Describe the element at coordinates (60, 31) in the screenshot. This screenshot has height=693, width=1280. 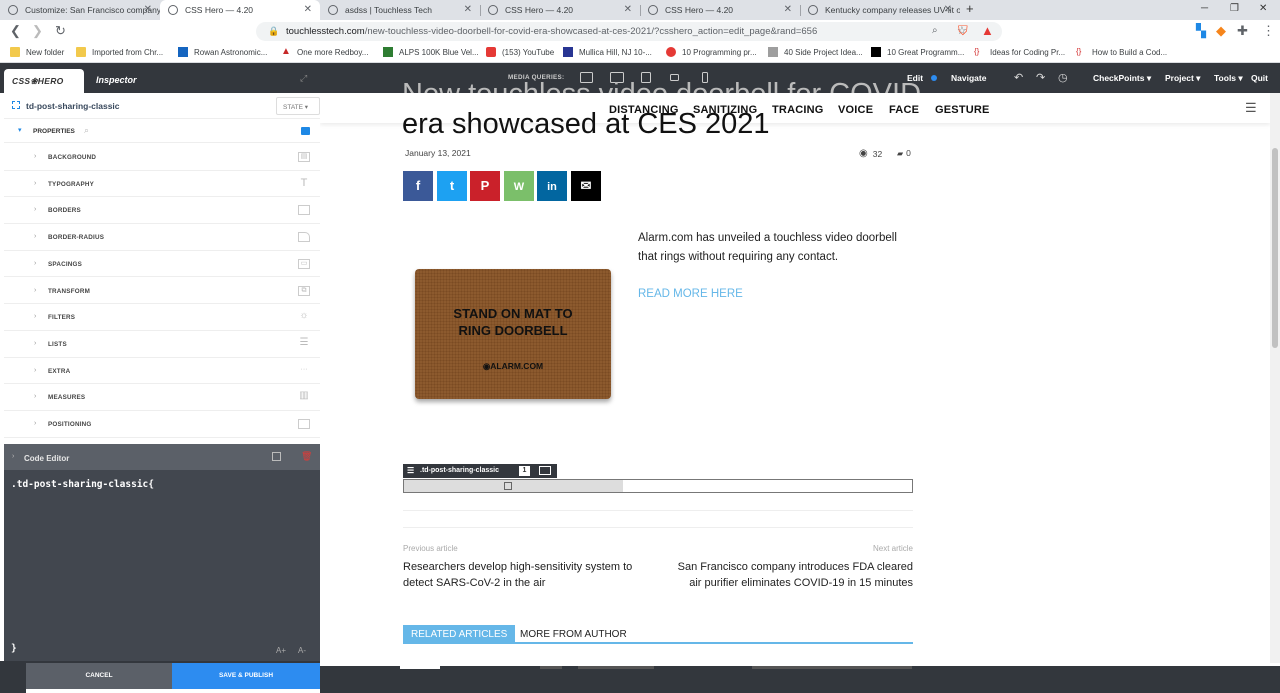
I see `reload-icon: ↻` at that location.